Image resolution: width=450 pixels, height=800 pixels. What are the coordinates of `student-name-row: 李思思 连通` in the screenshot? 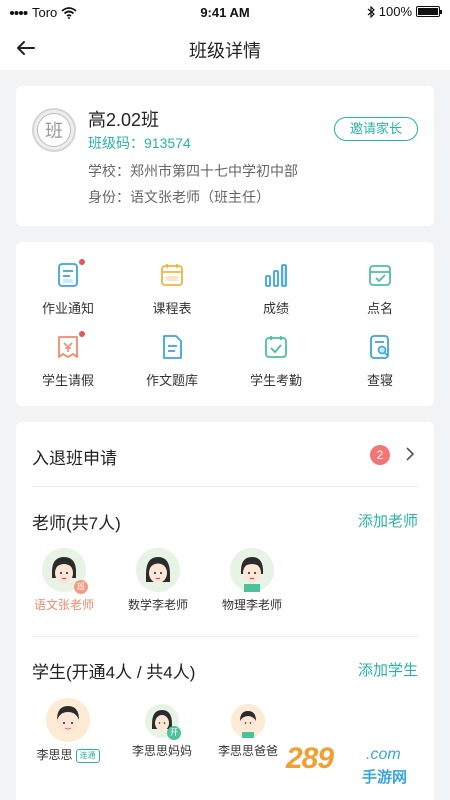 It's located at (68, 754).